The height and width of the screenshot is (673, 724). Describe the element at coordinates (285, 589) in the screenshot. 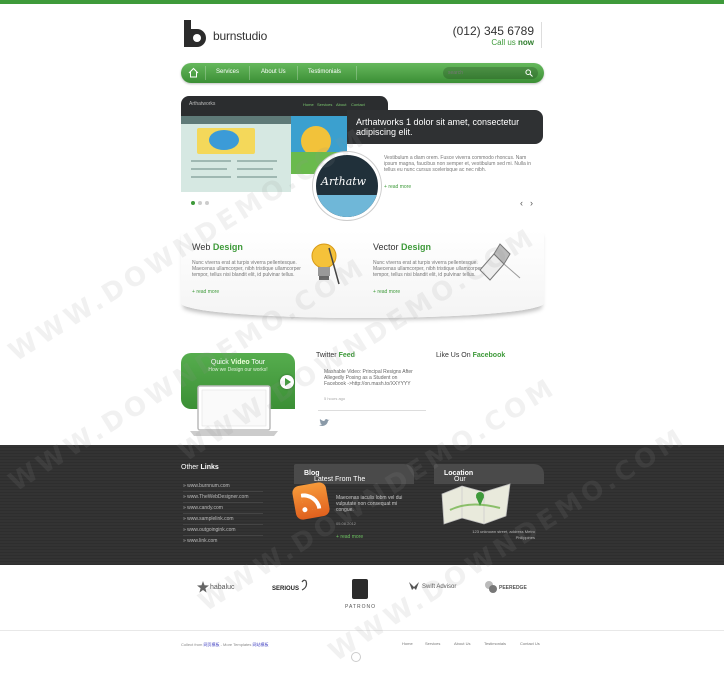

I see `client-logo-serious: SERIOUS` at that location.